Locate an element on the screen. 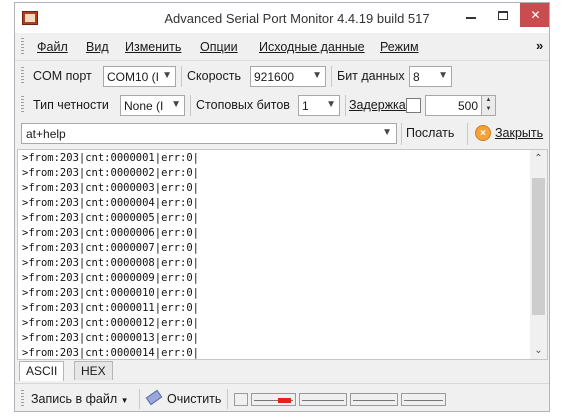  command-value: at+help is located at coordinates (46, 134).